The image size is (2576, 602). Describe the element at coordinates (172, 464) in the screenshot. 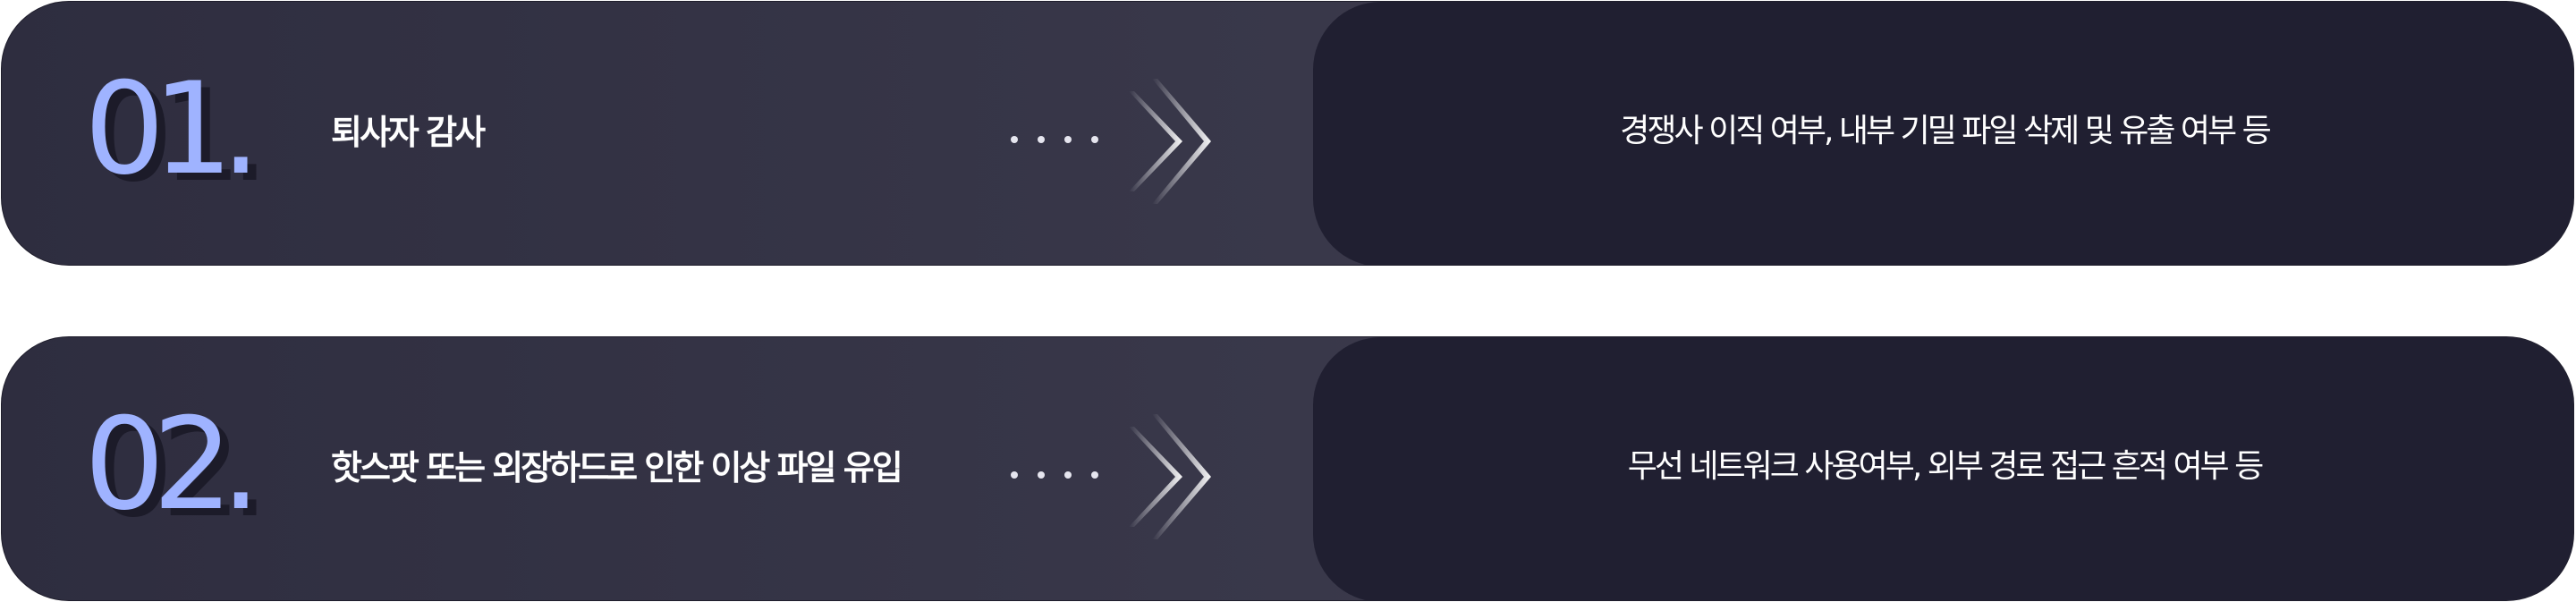

I see `item-number: 02.` at that location.